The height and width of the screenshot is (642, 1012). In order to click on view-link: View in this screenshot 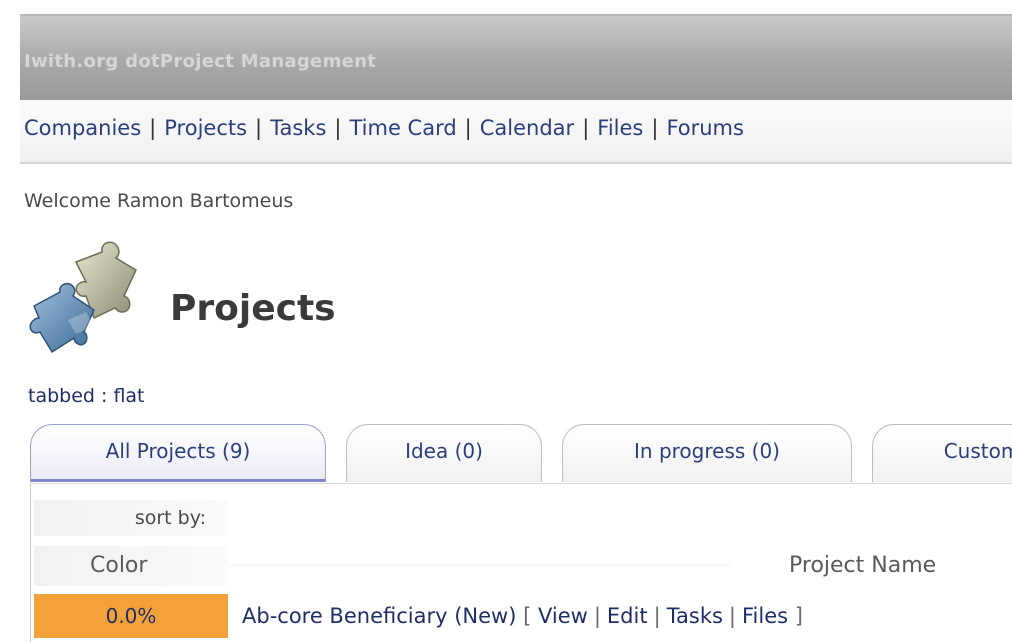, I will do `click(563, 616)`.